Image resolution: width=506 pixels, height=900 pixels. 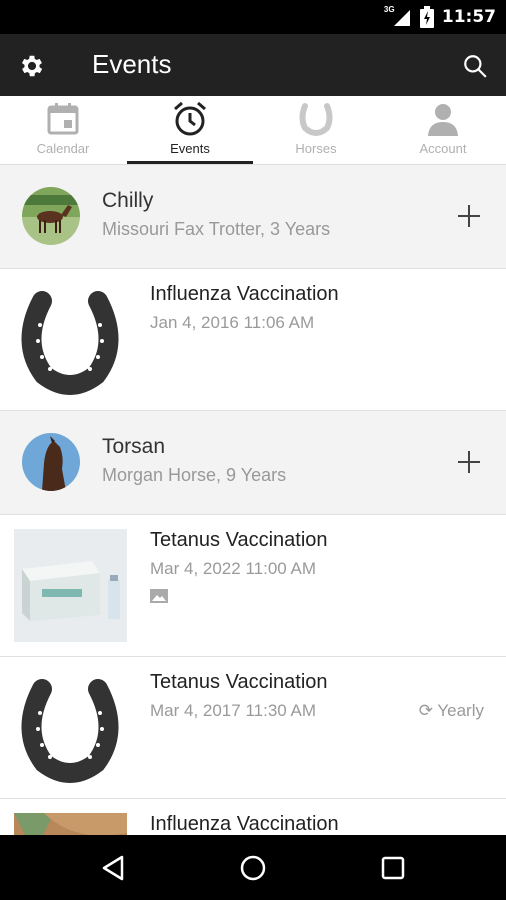 I want to click on horse-details: Missouri Fax Trotter, 3 Years, so click(x=216, y=229).